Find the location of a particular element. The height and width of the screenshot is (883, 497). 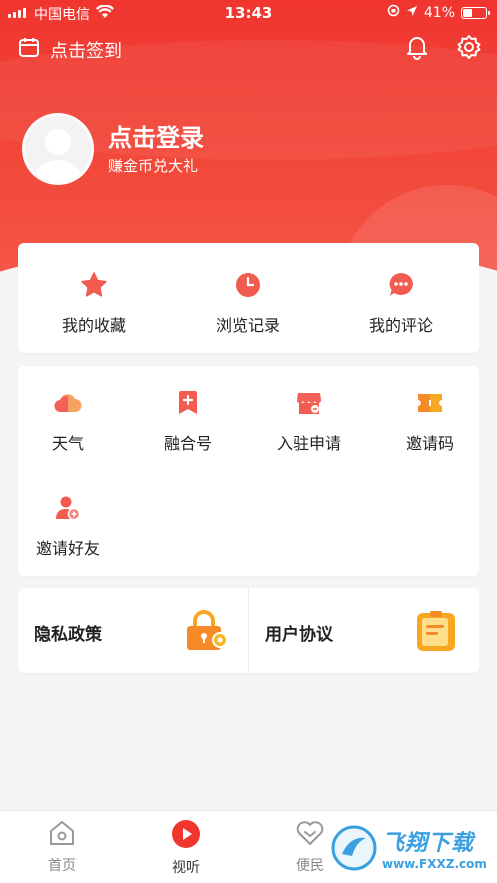

login-title: 点击登录 is located at coordinates (156, 135).